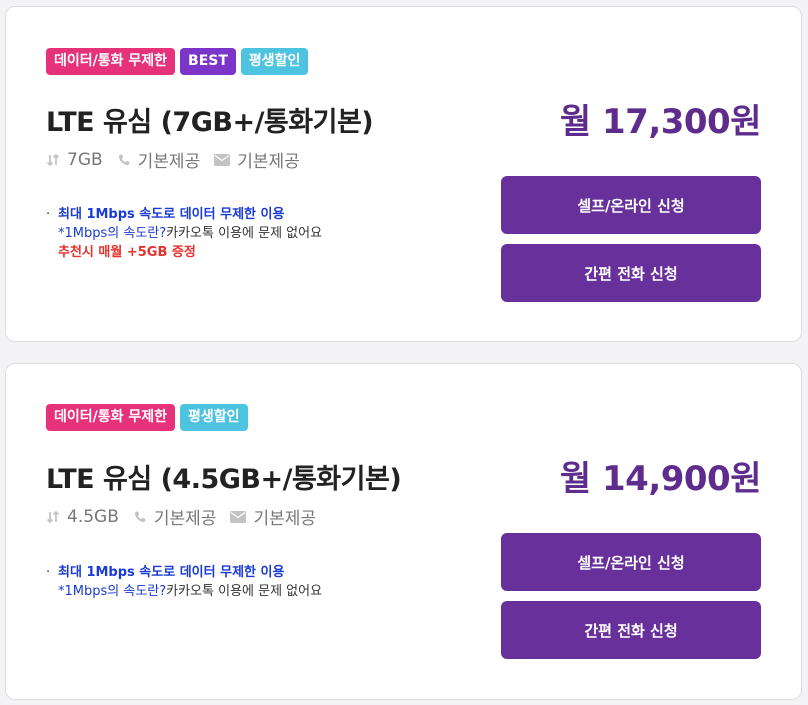 The height and width of the screenshot is (705, 808). Describe the element at coordinates (127, 252) in the screenshot. I see `referral-promo: 추천시 매월 +5GB 증정` at that location.